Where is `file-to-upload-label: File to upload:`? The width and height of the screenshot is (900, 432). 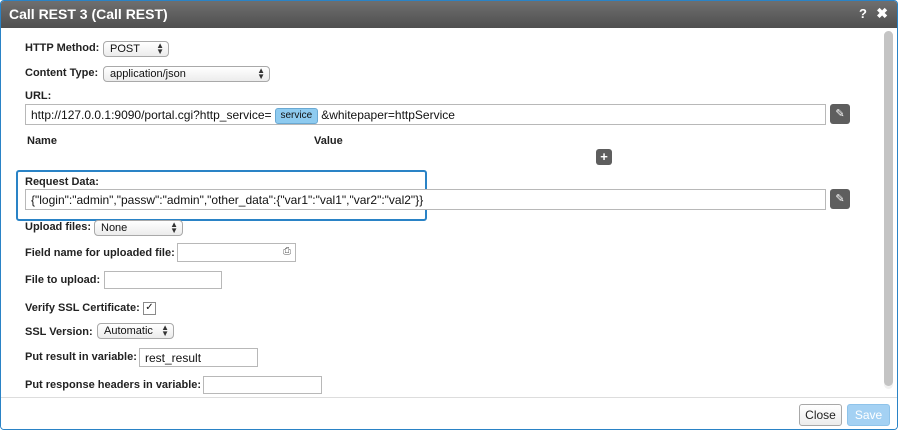
file-to-upload-label: File to upload: is located at coordinates (63, 280).